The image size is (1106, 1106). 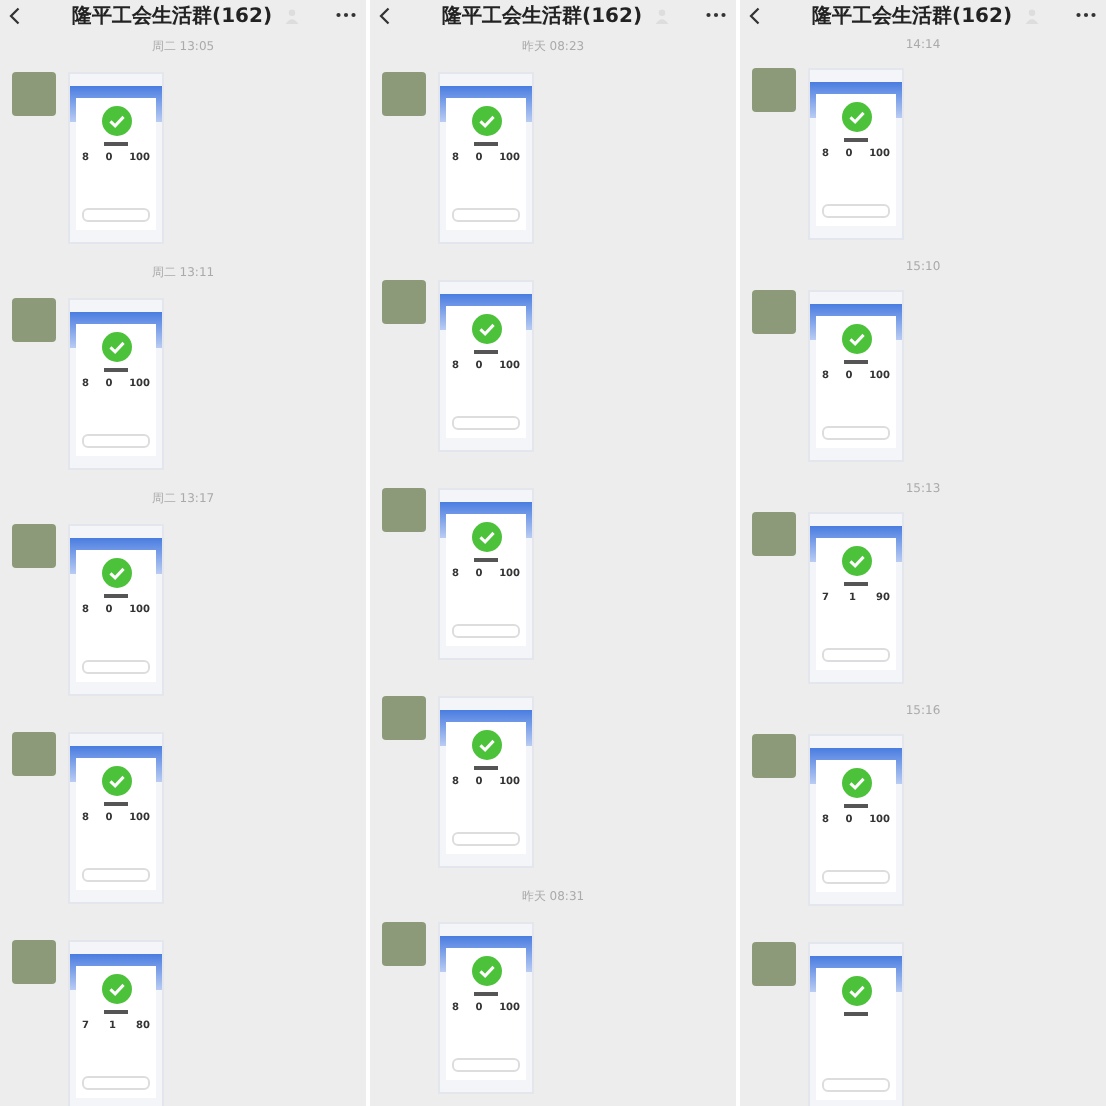 What do you see at coordinates (856, 1024) in the screenshot?
I see `screenshot-image` at bounding box center [856, 1024].